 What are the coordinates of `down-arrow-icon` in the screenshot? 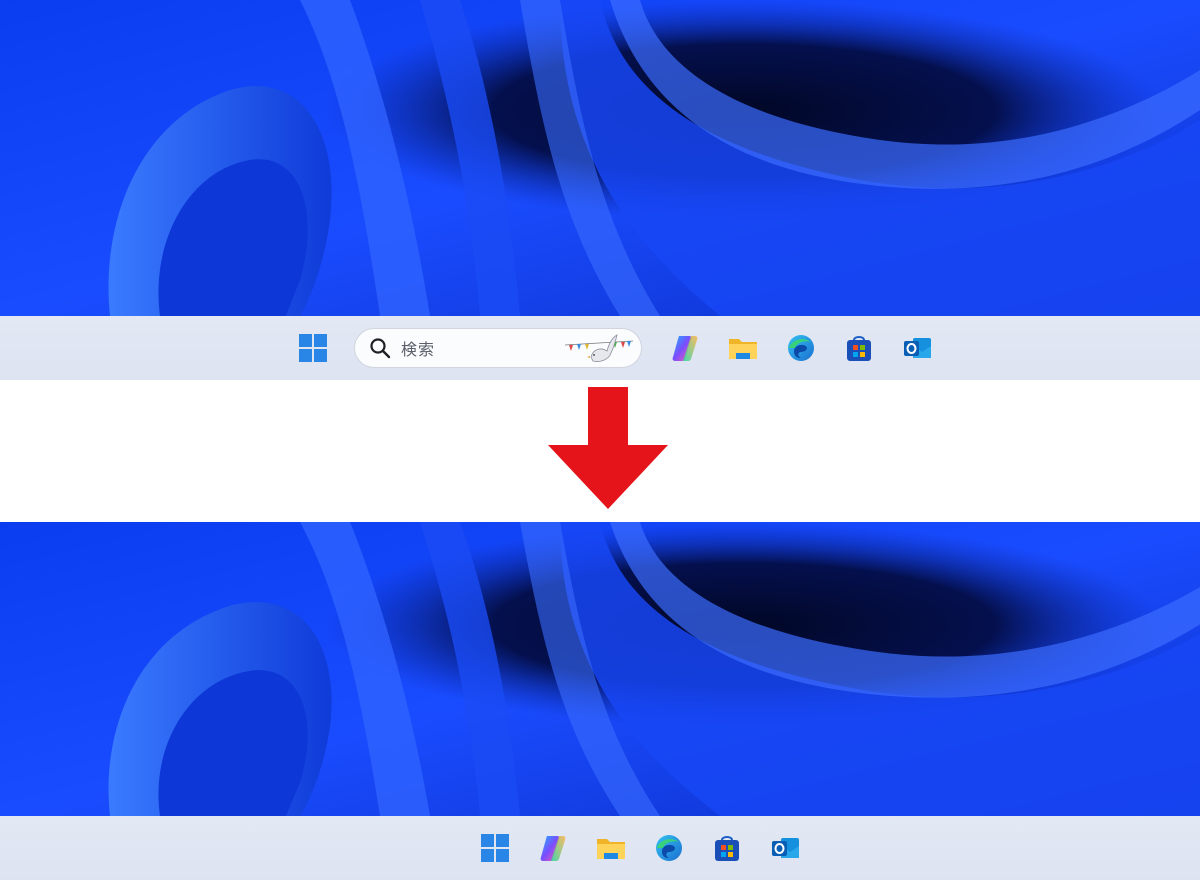 It's located at (608, 448).